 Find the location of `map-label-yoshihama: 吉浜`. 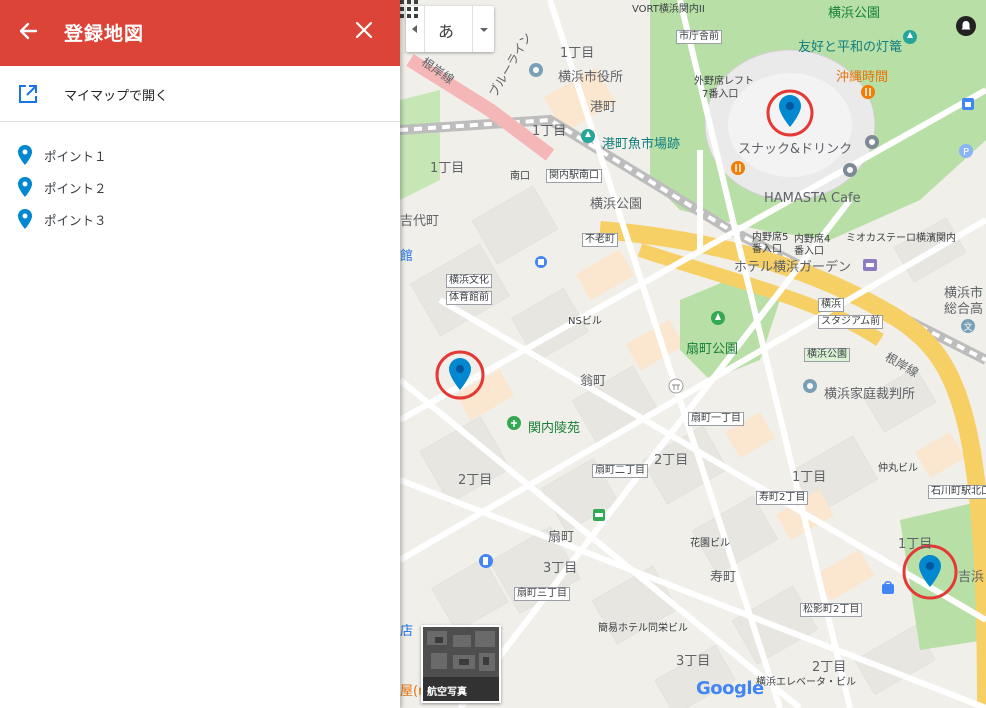

map-label-yoshihama: 吉浜 is located at coordinates (971, 577).